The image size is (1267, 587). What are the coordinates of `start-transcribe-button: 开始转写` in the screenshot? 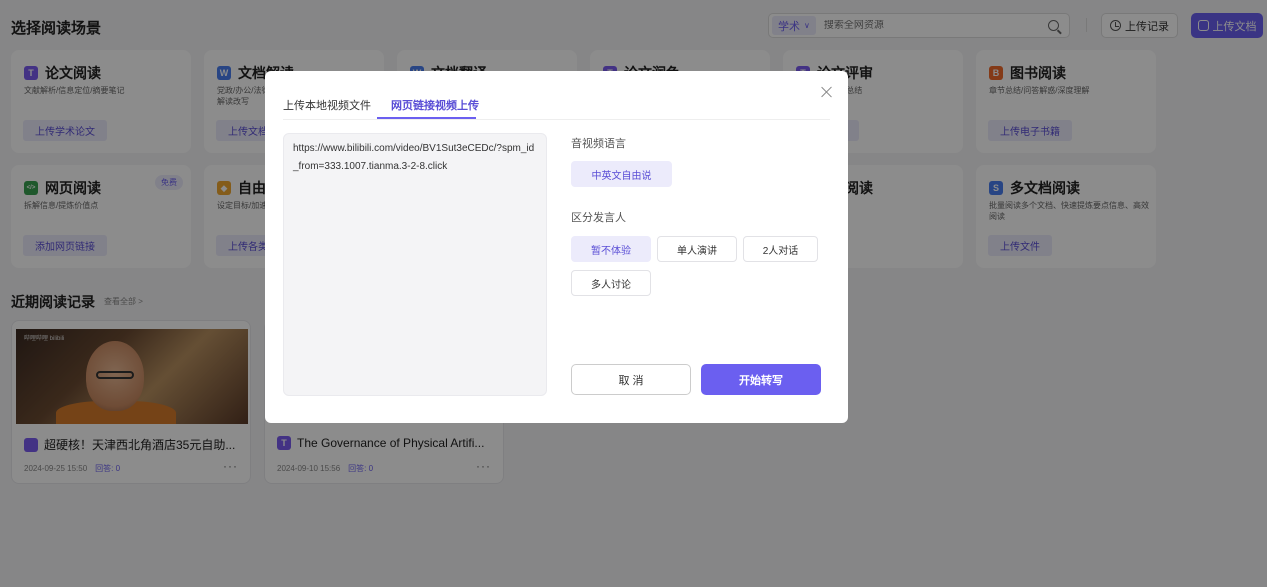 It's located at (761, 379).